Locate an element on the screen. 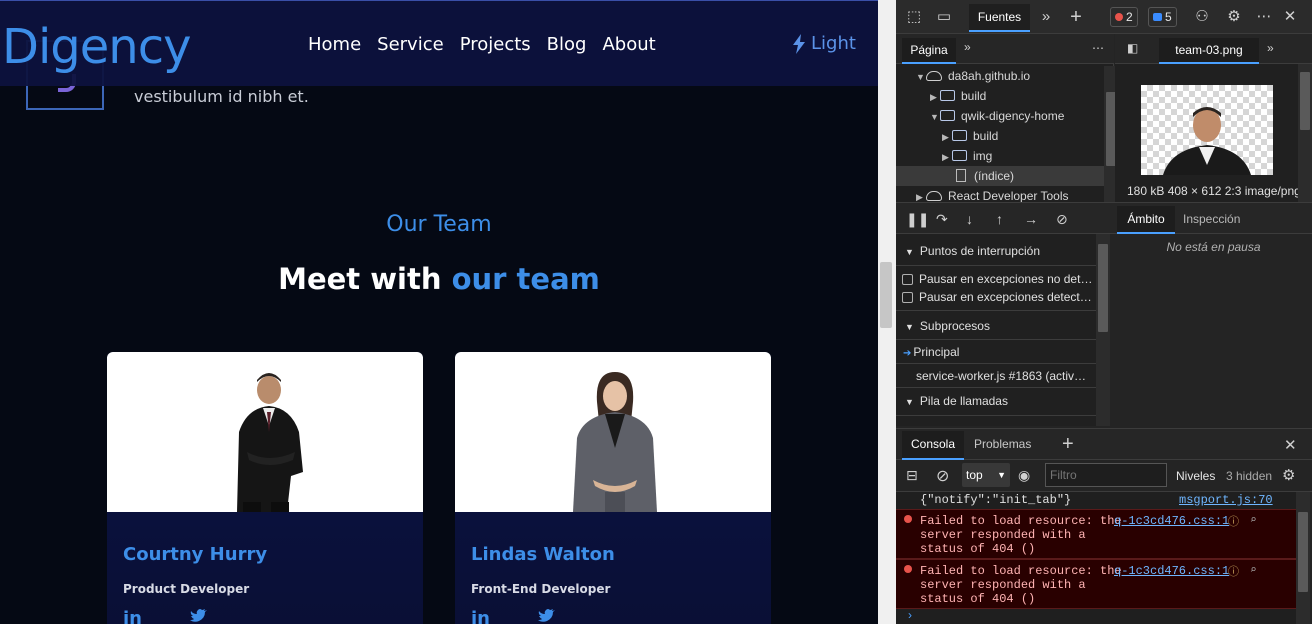 The image size is (1312, 624). team-card: Courtny Hurry Product Developer in is located at coordinates (265, 488).